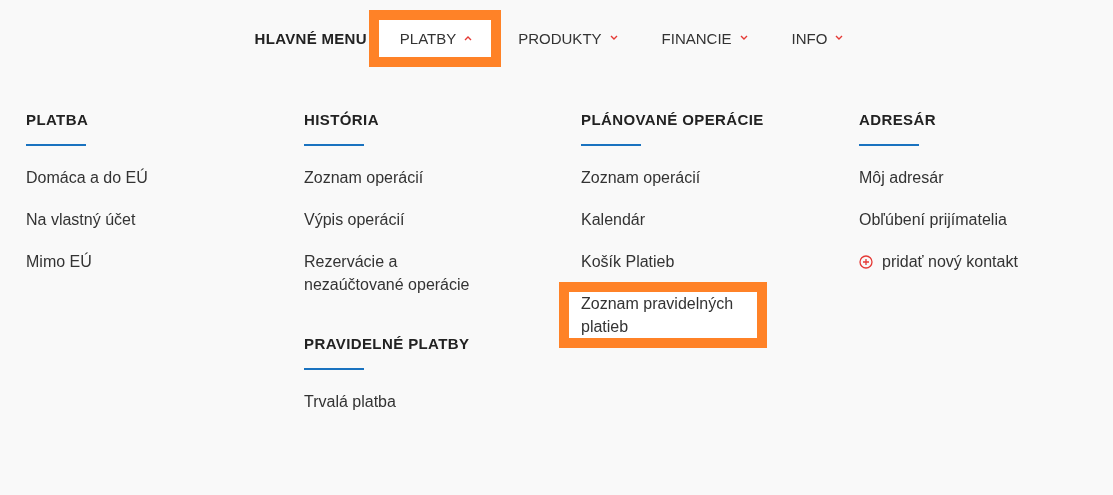 The height and width of the screenshot is (495, 1113). I want to click on section-heading: PLÁNOVANÉ OPERÁCIE, so click(673, 120).